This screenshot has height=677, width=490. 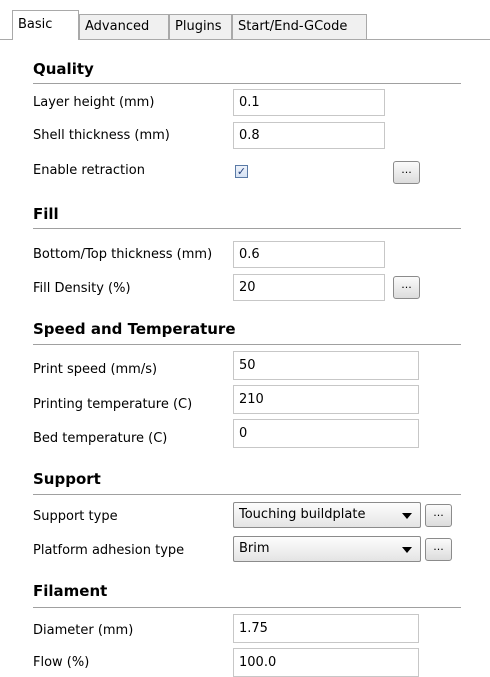 I want to click on tab-plugins: Plugins, so click(x=200, y=26).